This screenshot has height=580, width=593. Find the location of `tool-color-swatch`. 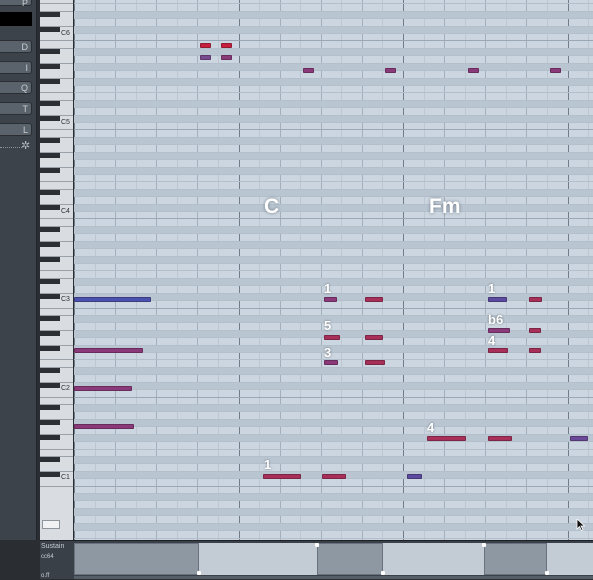

tool-color-swatch is located at coordinates (16, 19).